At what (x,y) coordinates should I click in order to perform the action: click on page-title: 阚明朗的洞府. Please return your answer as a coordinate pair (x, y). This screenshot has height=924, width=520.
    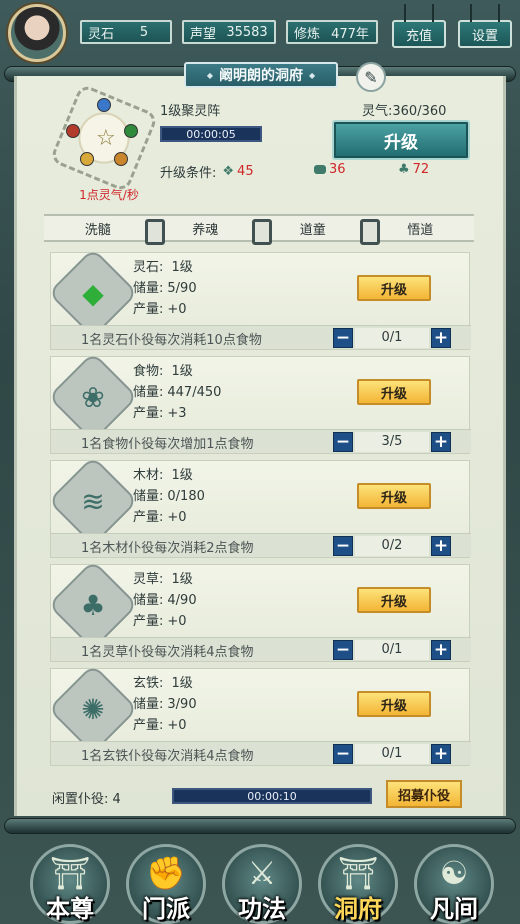
    Looking at the image, I should click on (261, 75).